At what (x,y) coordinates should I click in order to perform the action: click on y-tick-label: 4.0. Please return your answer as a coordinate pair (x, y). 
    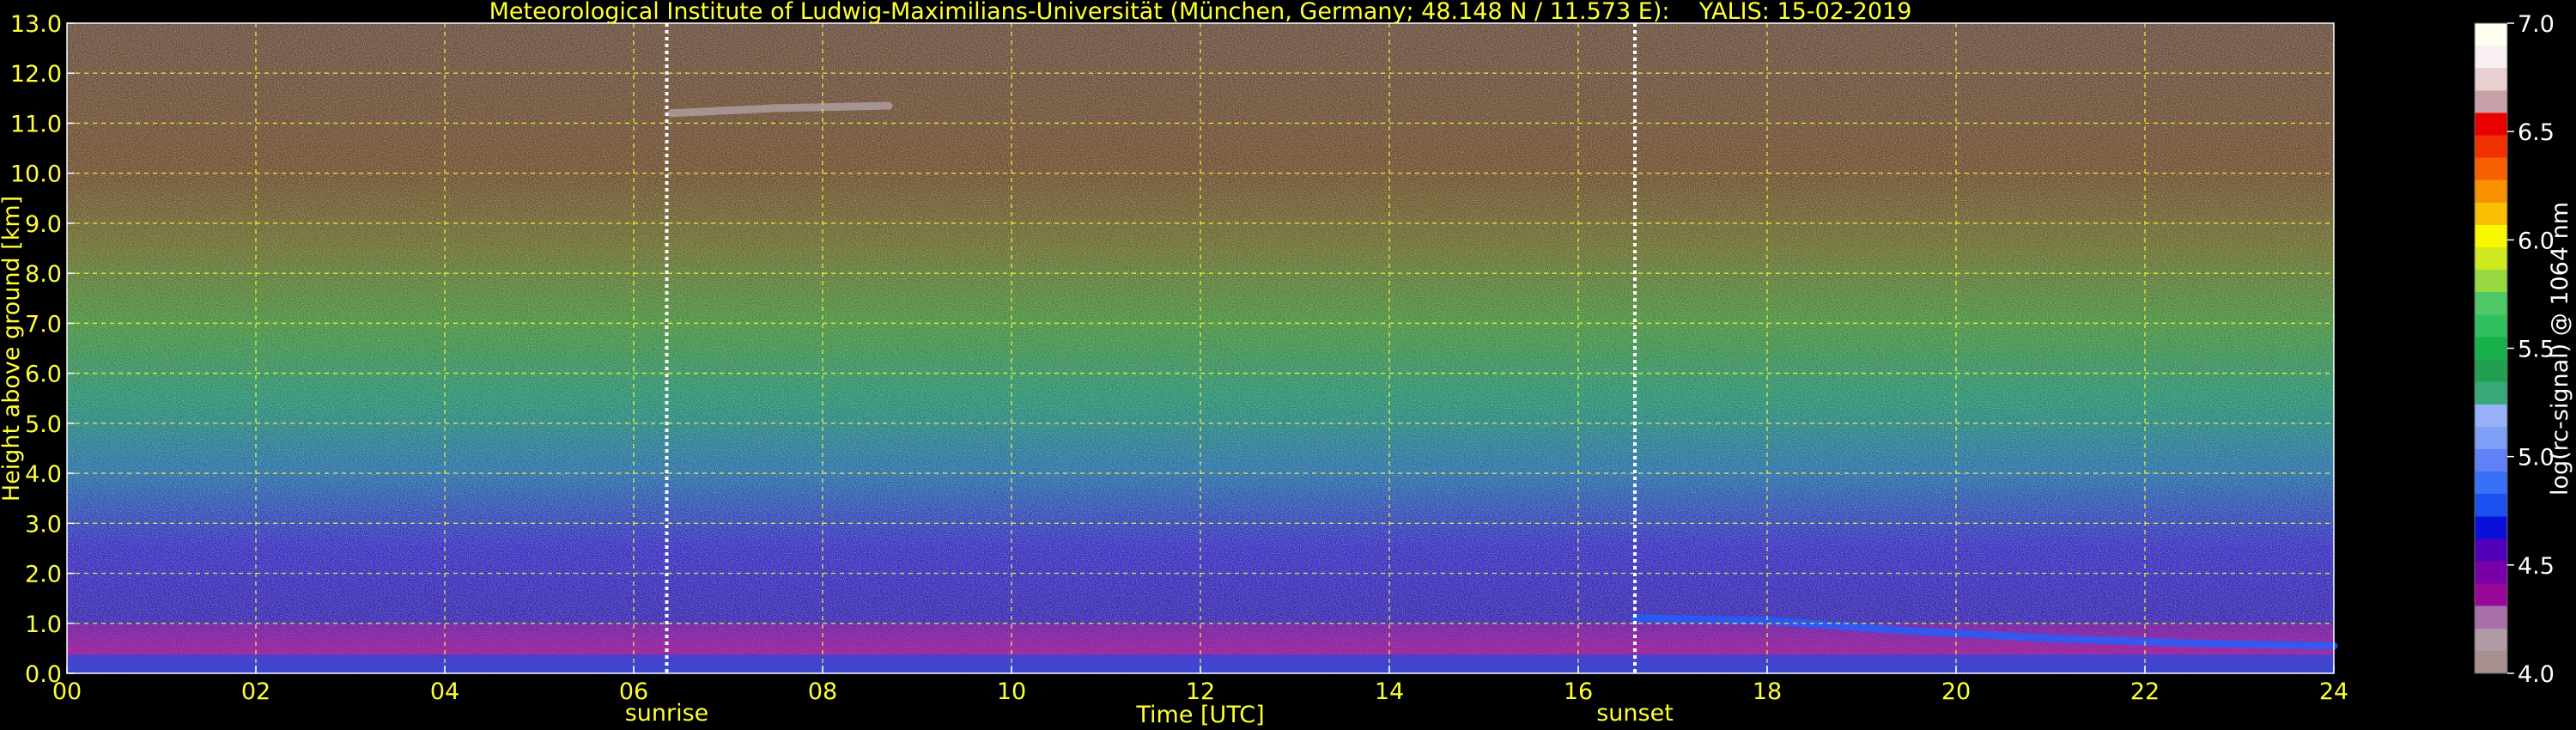
    Looking at the image, I should click on (44, 474).